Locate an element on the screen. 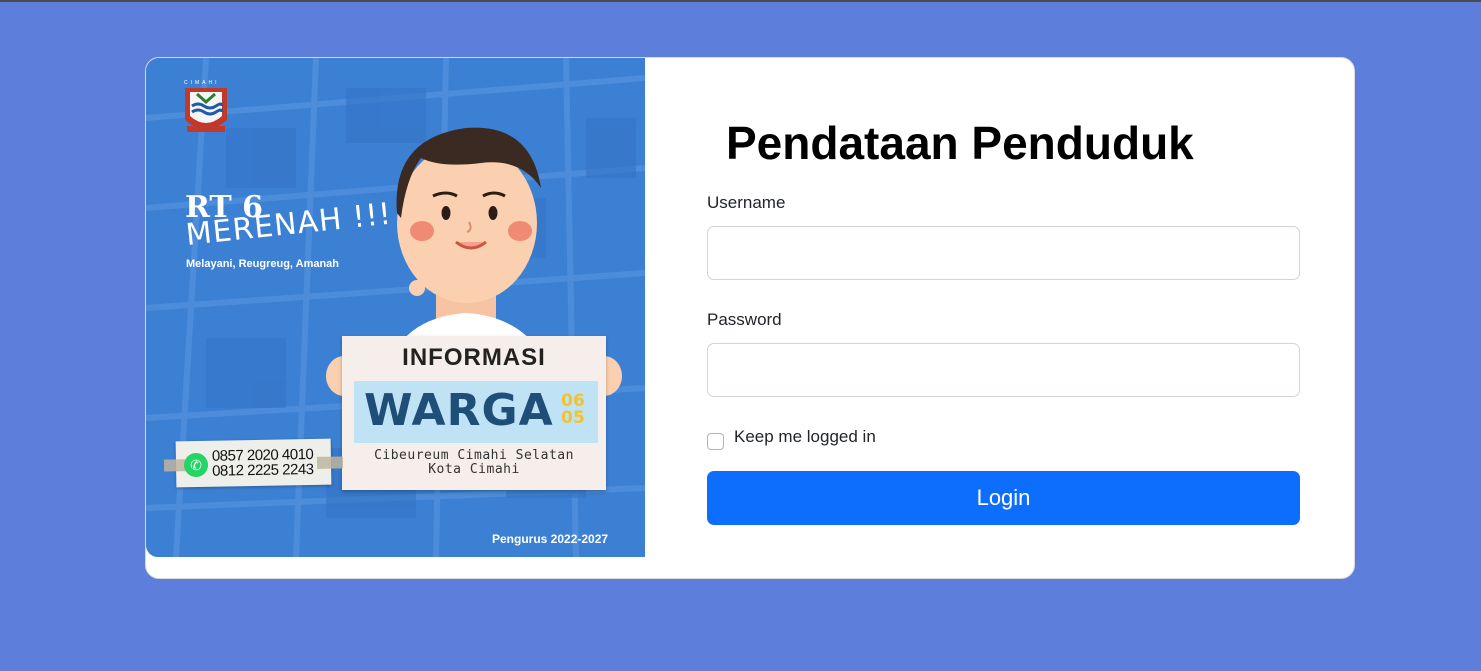  remember-me-label: Keep me logged in is located at coordinates (805, 437).